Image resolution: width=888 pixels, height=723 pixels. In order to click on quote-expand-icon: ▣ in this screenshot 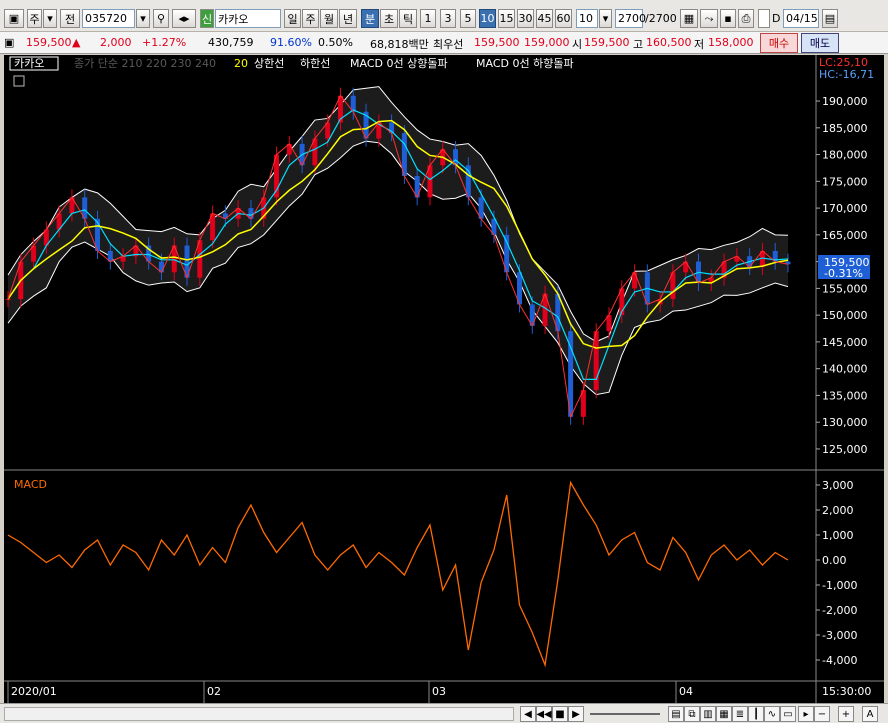, I will do `click(9, 42)`.